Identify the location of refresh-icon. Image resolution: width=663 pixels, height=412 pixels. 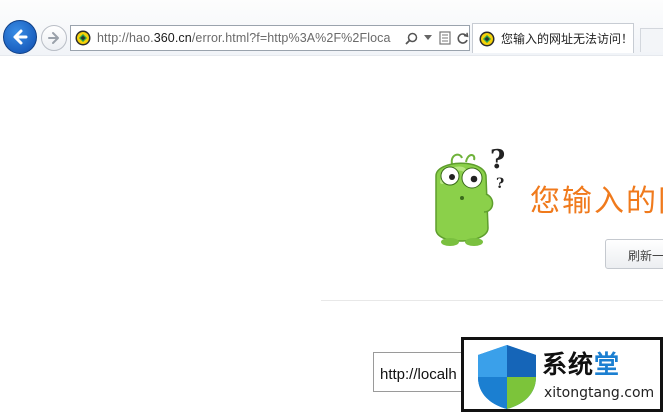
(462, 38).